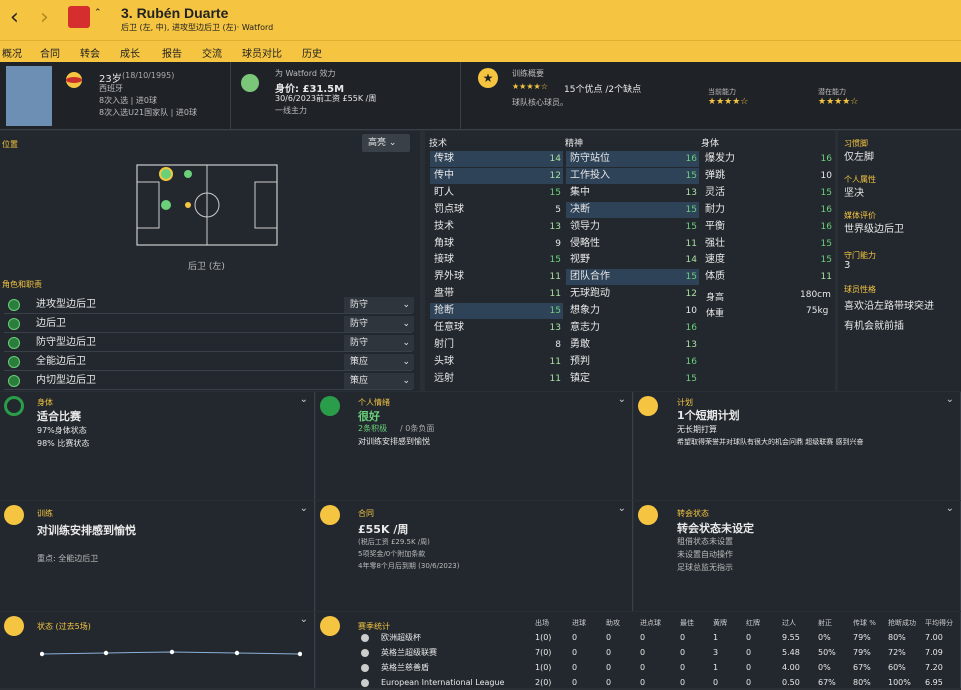 This screenshot has width=961, height=690. What do you see at coordinates (934, 667) in the screenshot?
I see `stat-cell: 7.20` at bounding box center [934, 667].